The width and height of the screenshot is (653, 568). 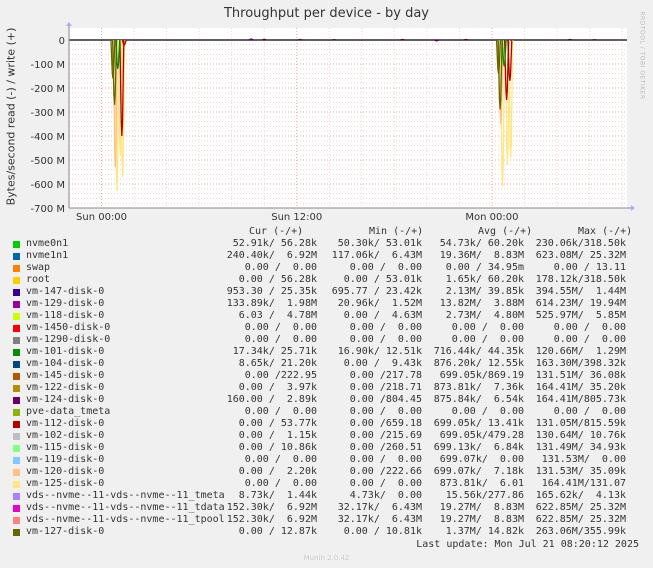 I want to click on legend-max-value: 163.30M/398.32k, so click(x=580, y=363).